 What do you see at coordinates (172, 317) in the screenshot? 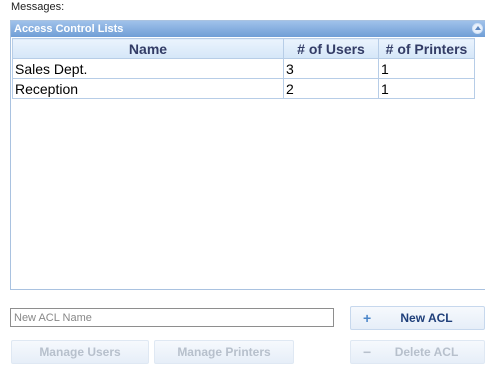
I see `acl-name-input` at bounding box center [172, 317].